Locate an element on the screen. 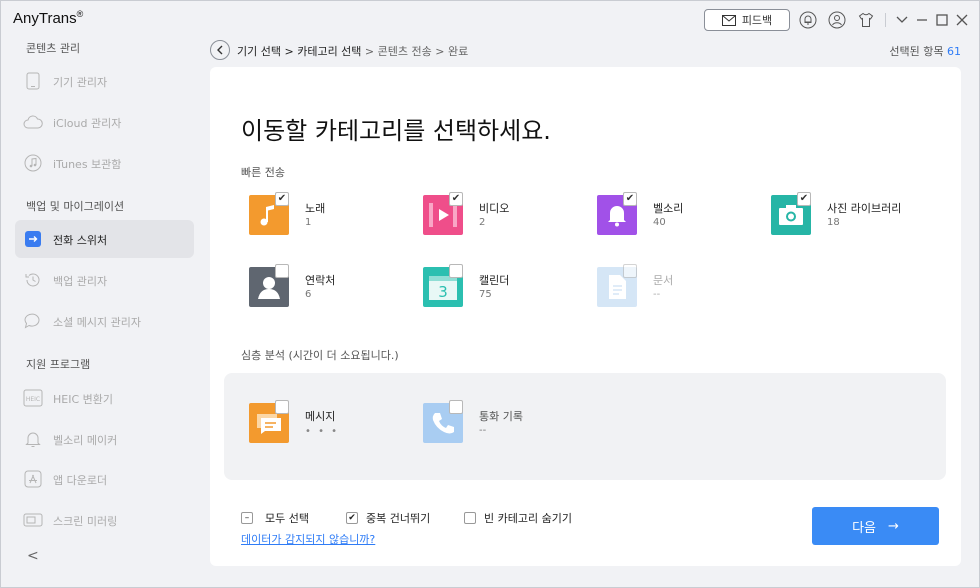 The height and width of the screenshot is (588, 980). sidebar-item-label: 스크린 미러링 is located at coordinates (85, 521).